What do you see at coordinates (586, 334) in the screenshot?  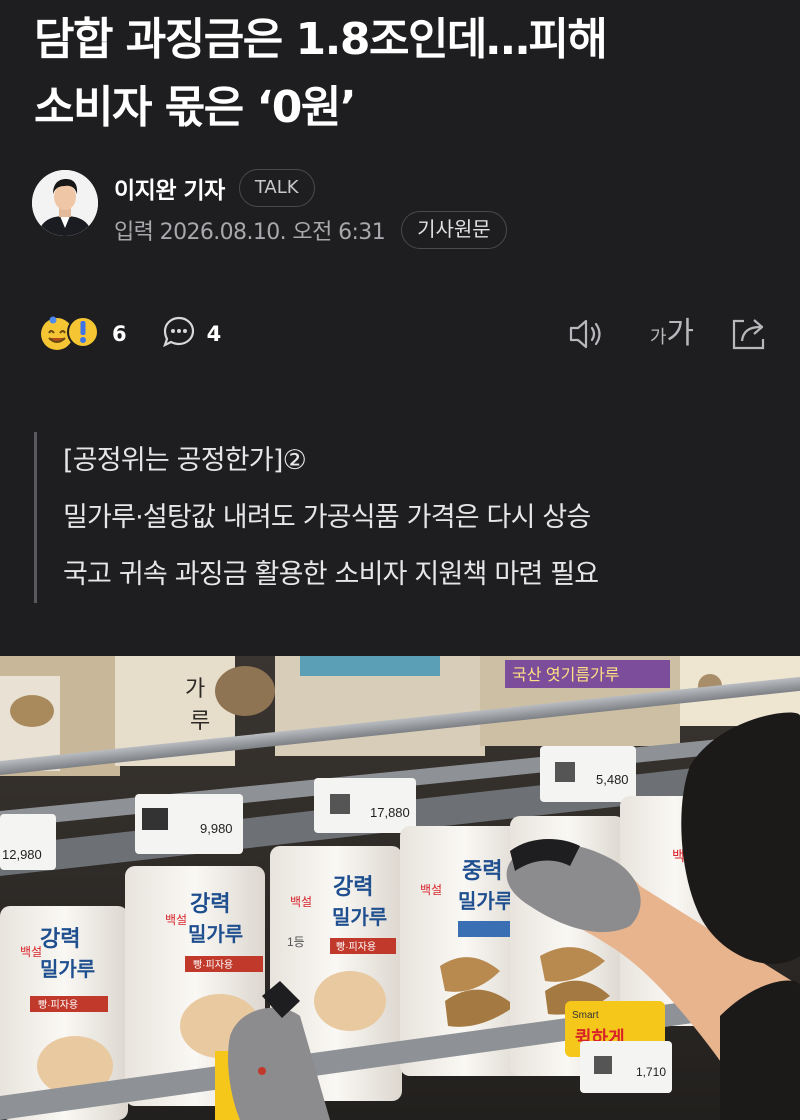 I see `speaker-icon` at bounding box center [586, 334].